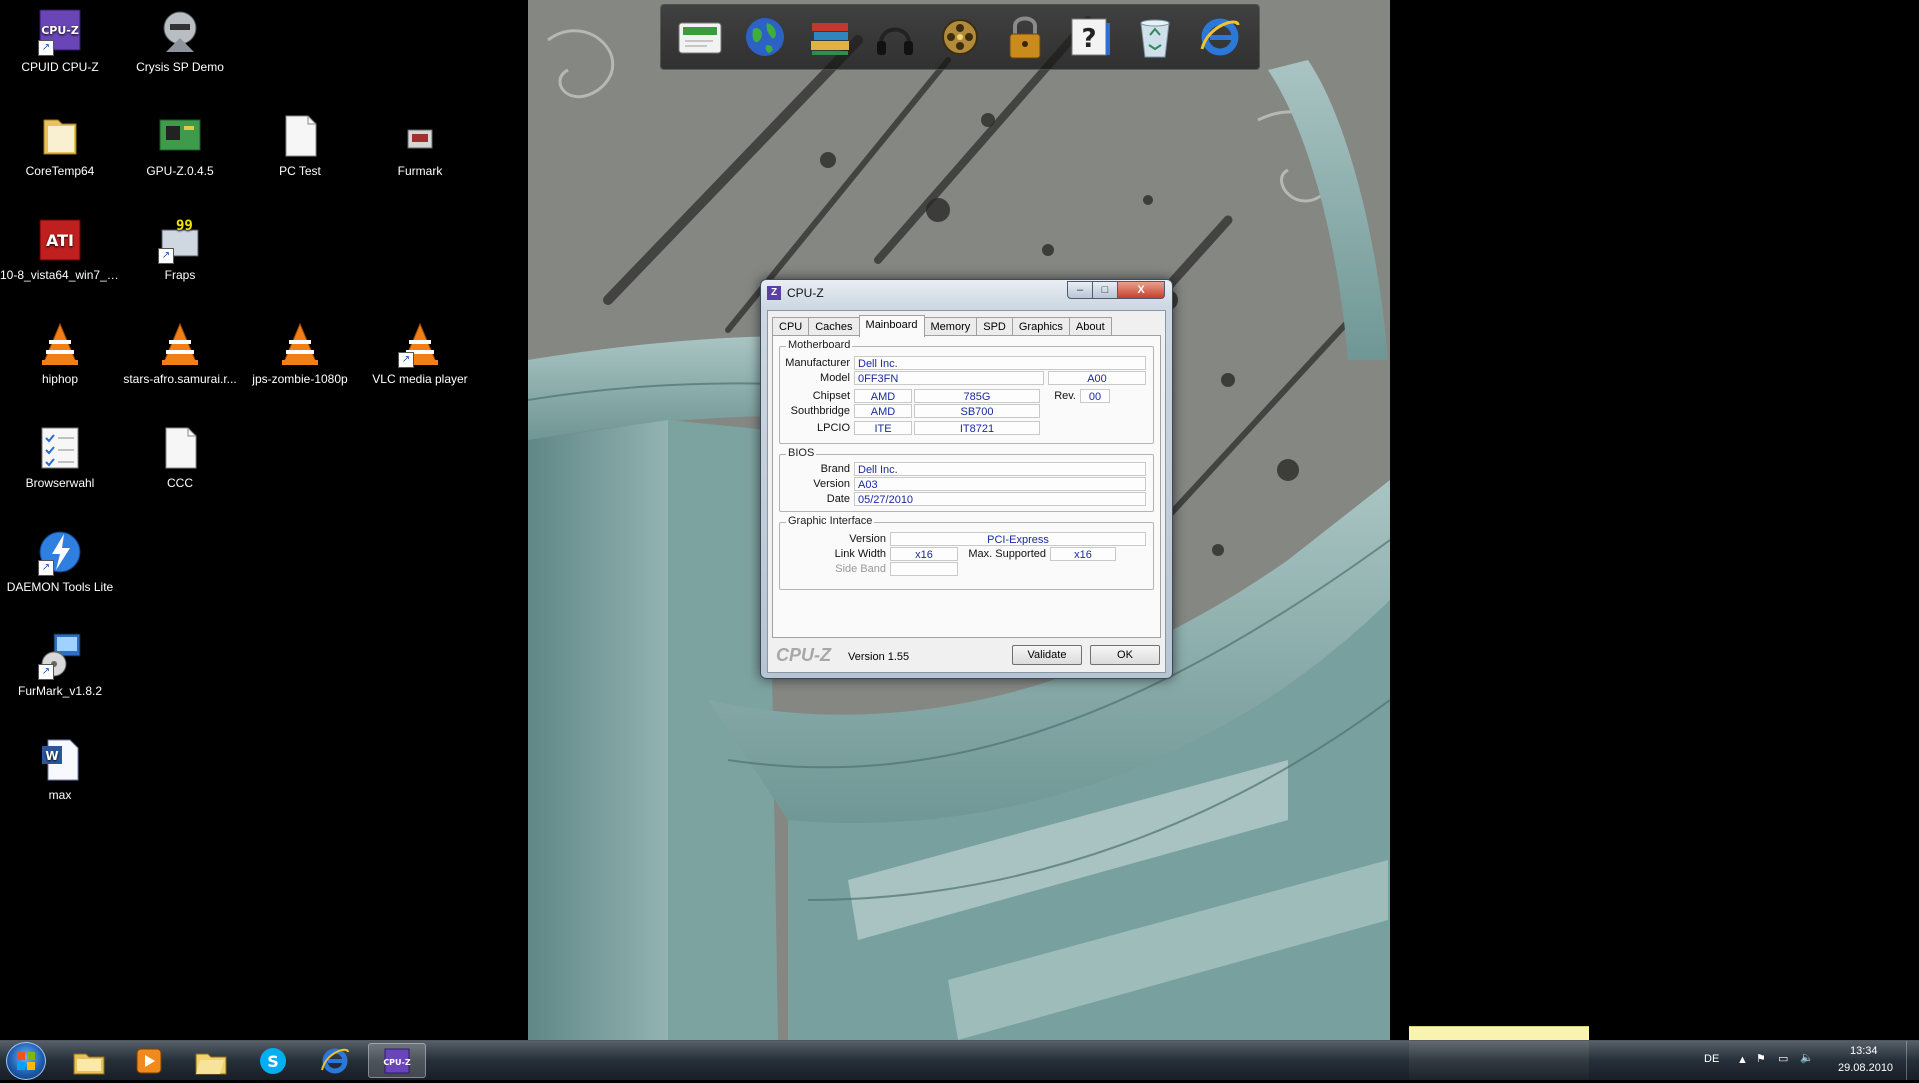 This screenshot has width=1919, height=1083. Describe the element at coordinates (1047, 655) in the screenshot. I see `validate-button: Validate` at that location.